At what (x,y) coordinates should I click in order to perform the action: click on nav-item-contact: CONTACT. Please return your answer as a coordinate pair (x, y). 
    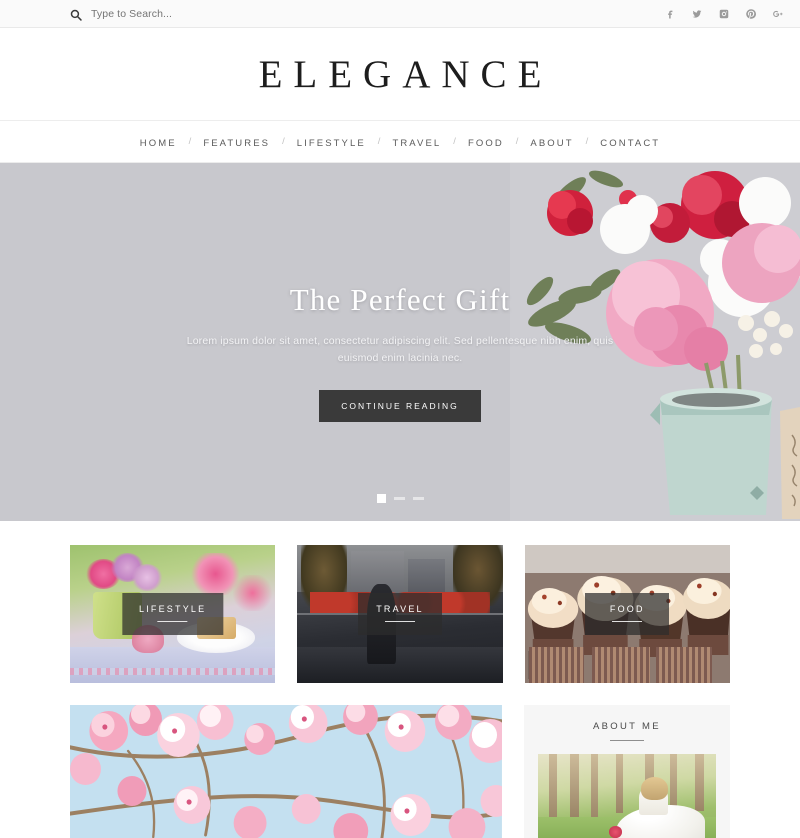
    Looking at the image, I should click on (630, 142).